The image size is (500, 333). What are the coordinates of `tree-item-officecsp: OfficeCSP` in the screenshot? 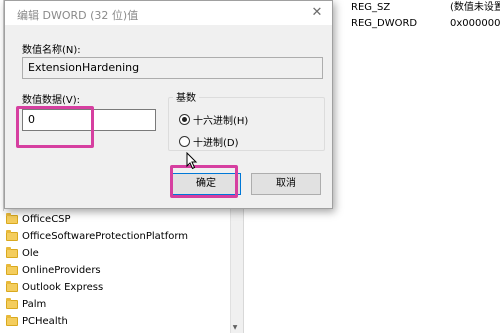 It's located at (97, 219).